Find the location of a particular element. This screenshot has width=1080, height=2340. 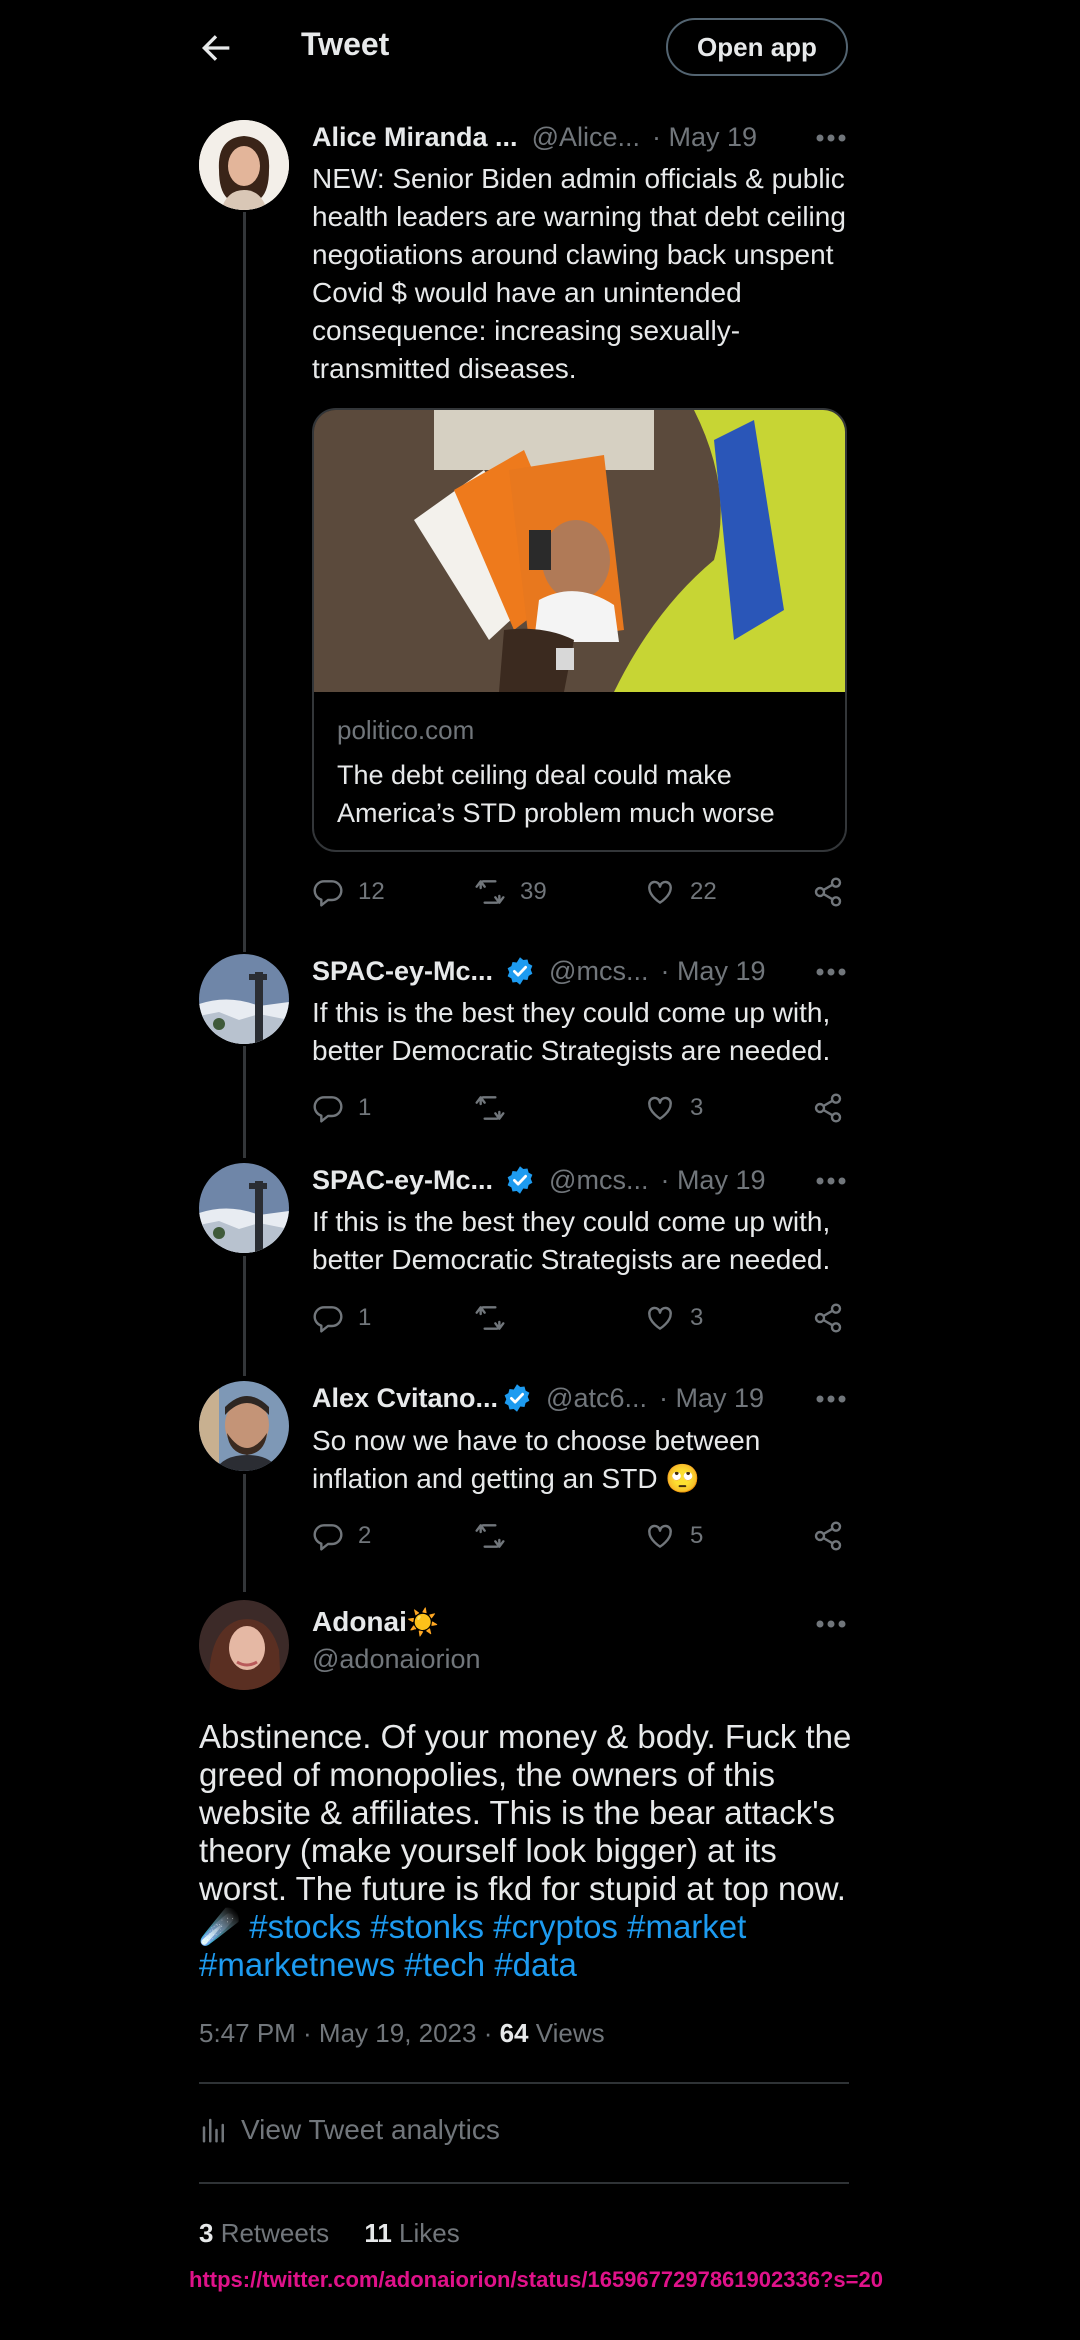

reply-button: 2 is located at coordinates (341, 1536).